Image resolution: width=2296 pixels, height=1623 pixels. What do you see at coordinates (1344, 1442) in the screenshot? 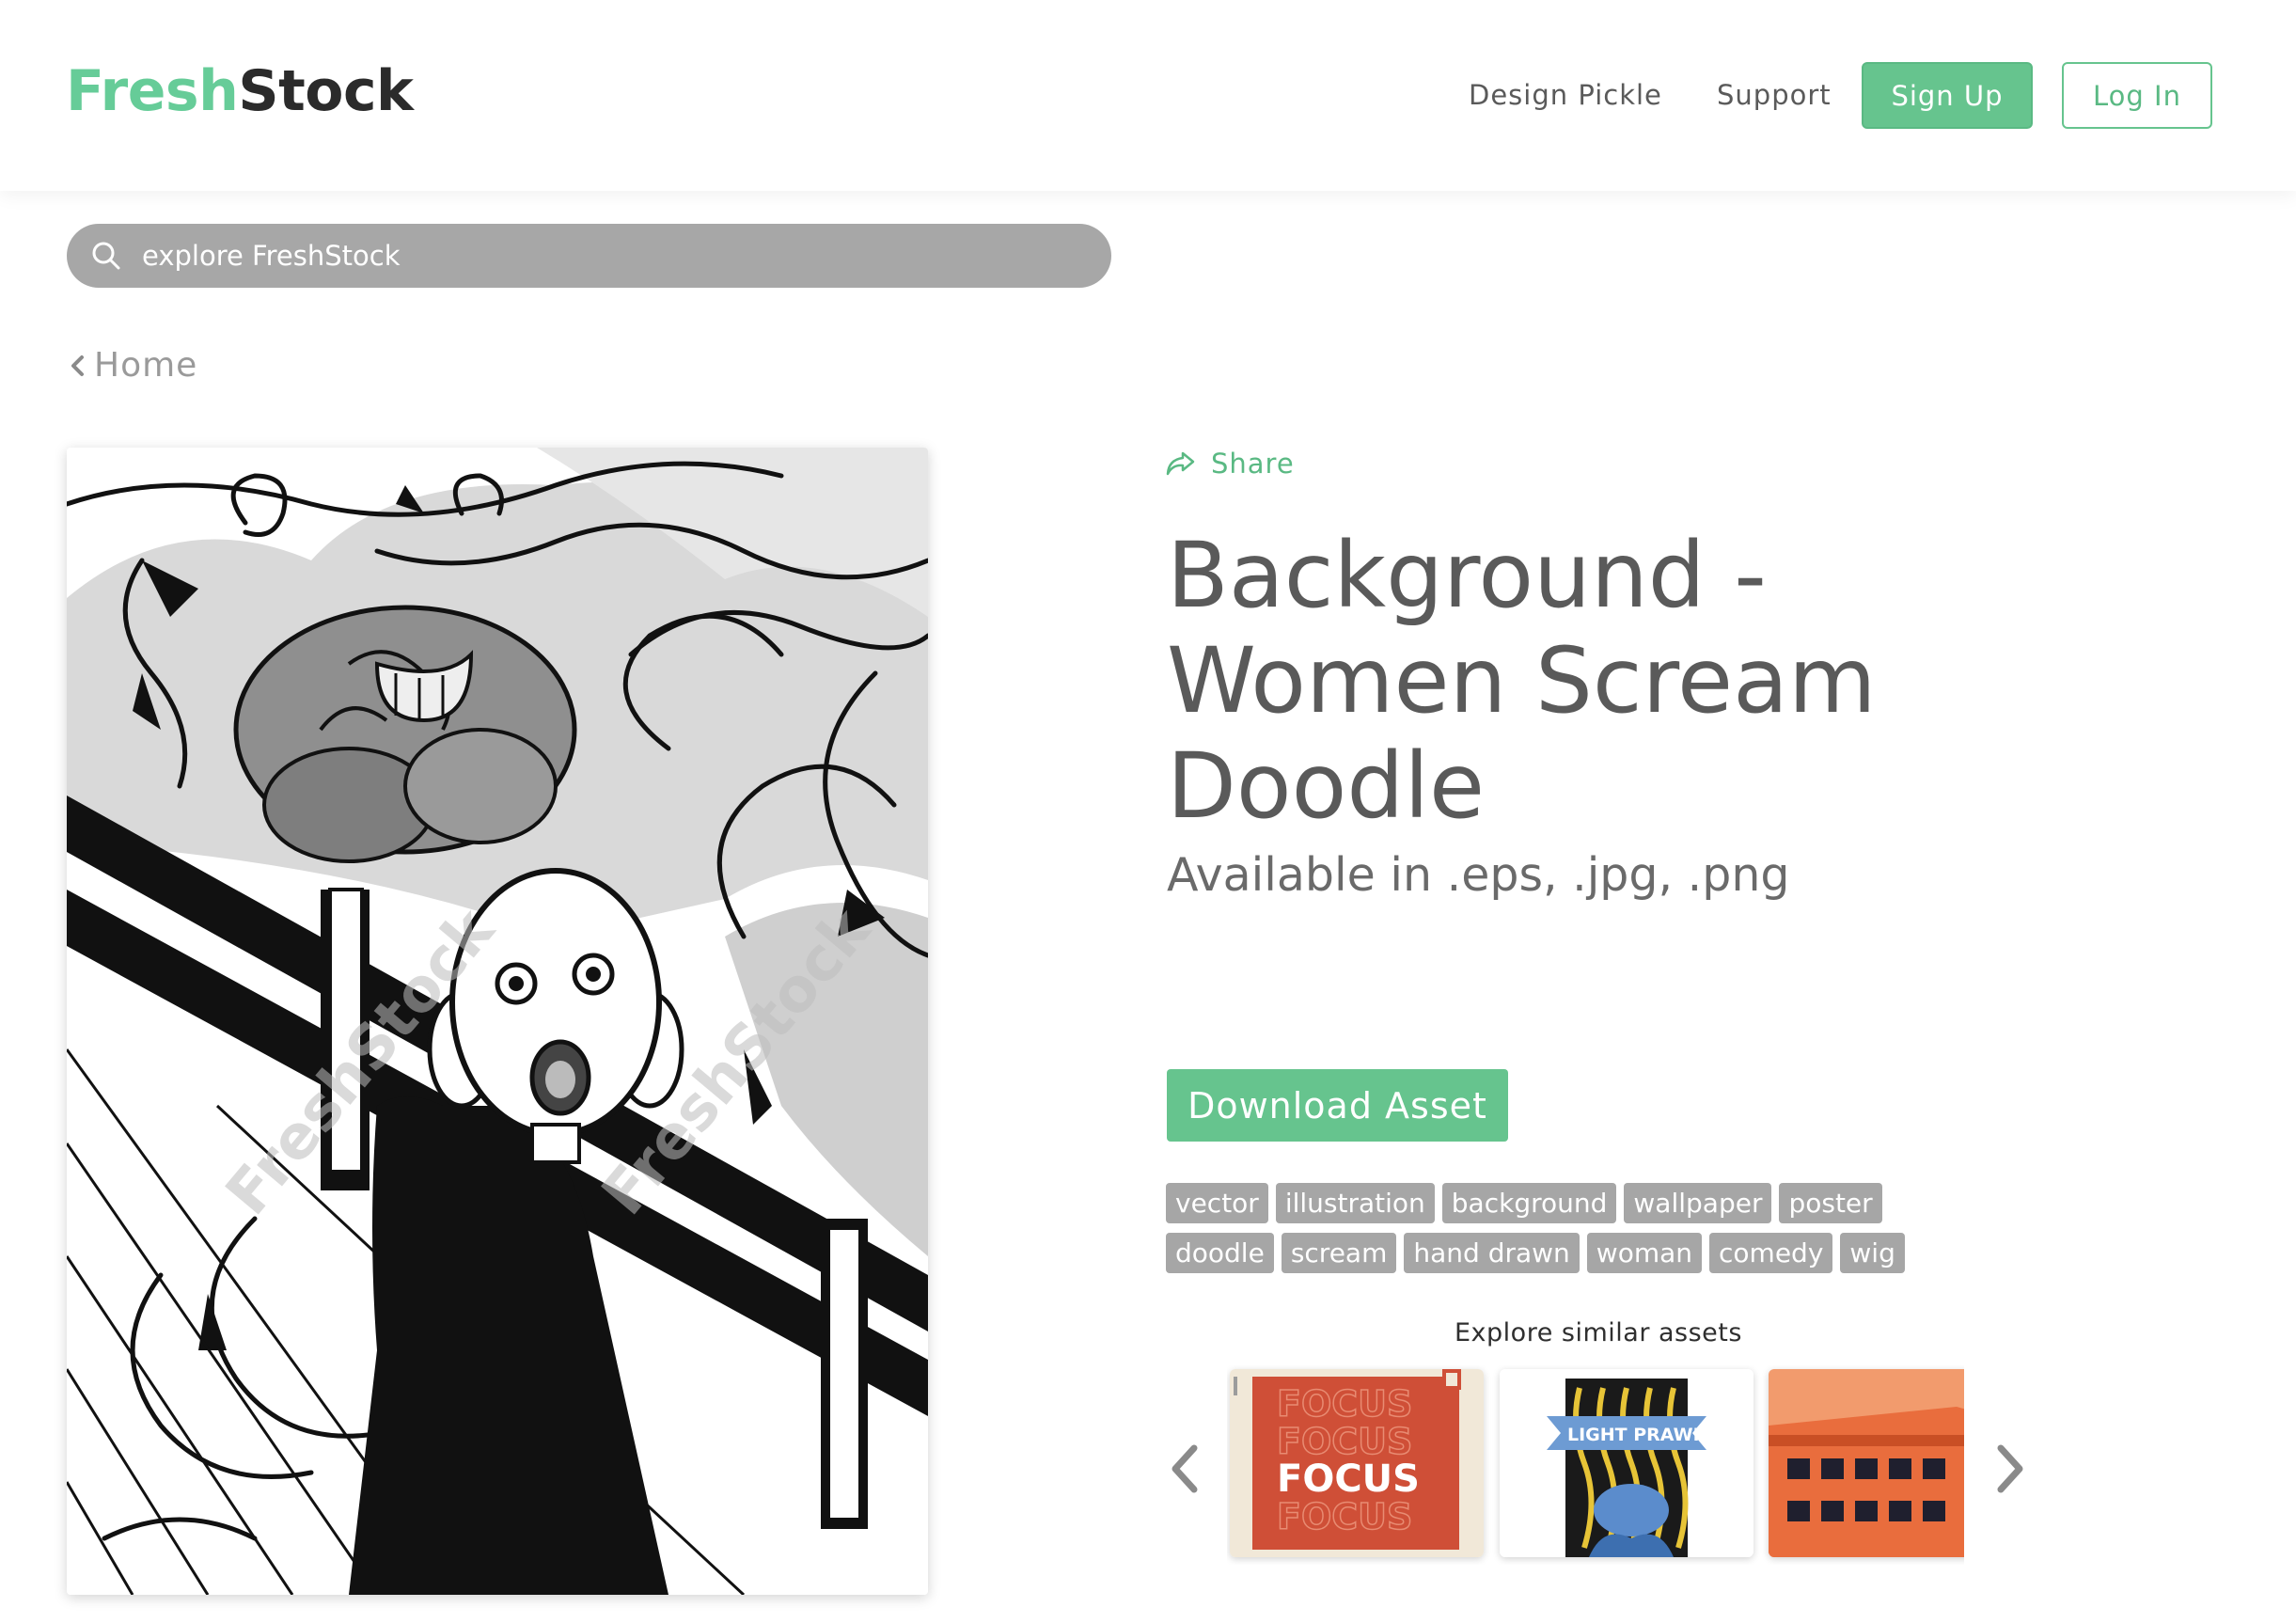
I see `focus-text-outline-2: FOCUS` at bounding box center [1344, 1442].